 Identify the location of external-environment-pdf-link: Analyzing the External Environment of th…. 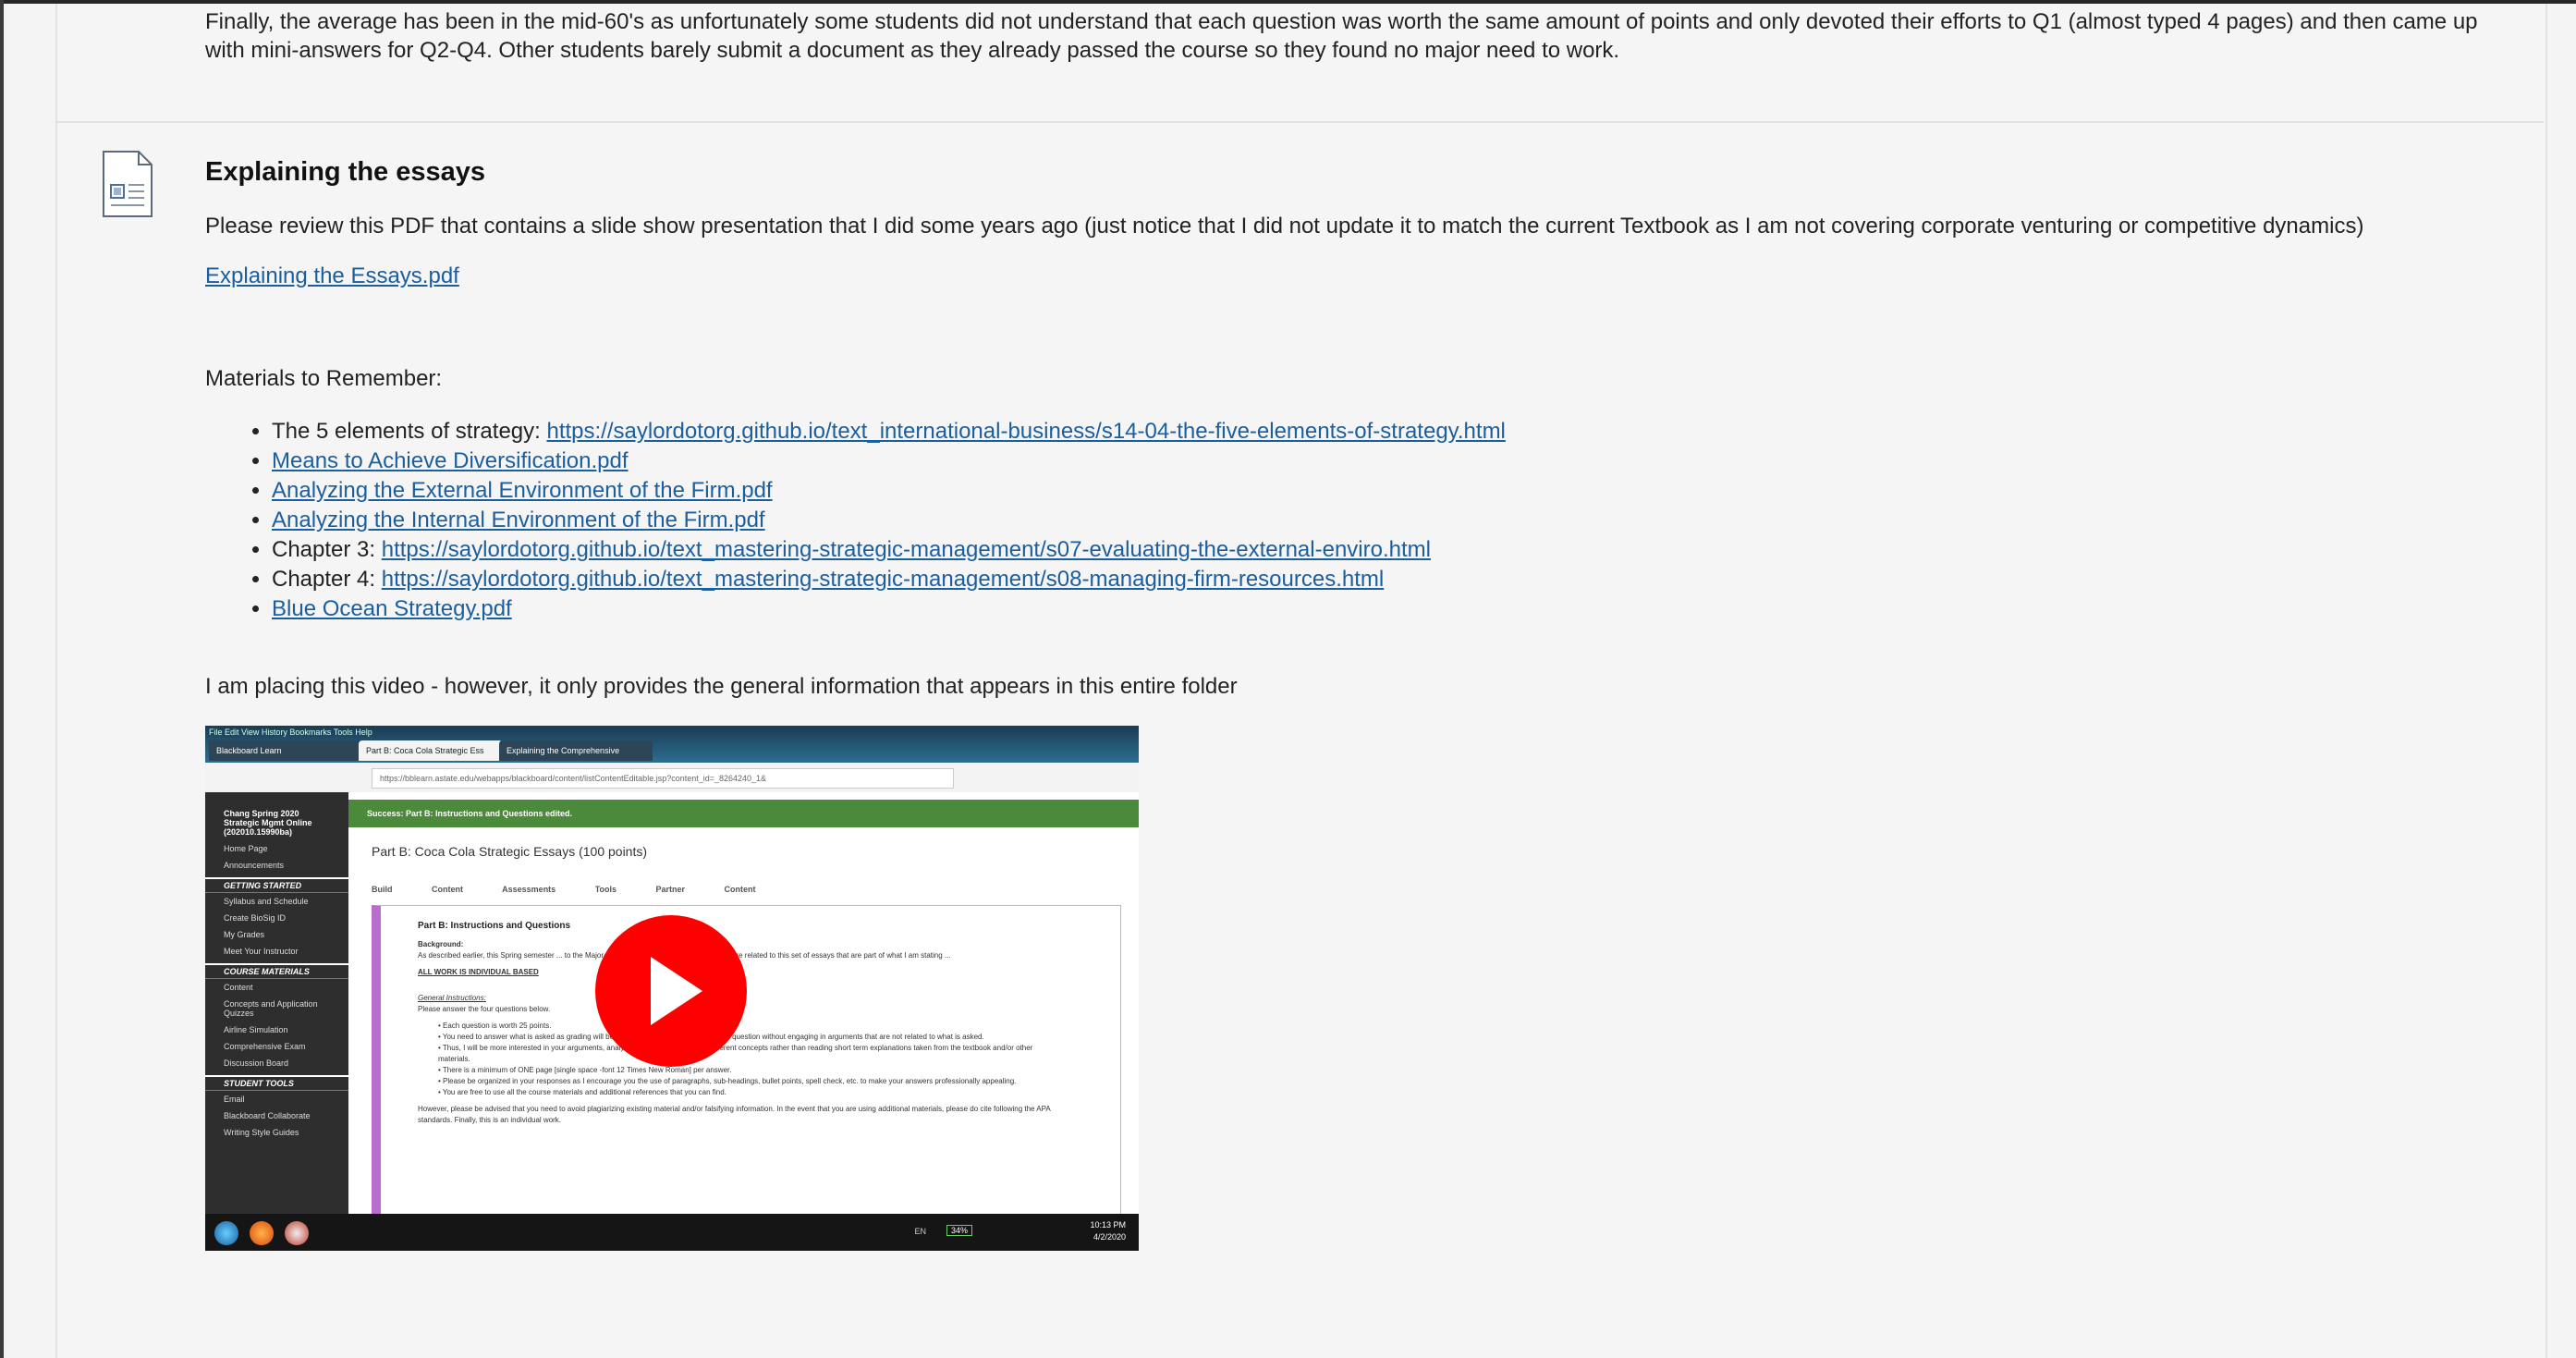
(522, 490).